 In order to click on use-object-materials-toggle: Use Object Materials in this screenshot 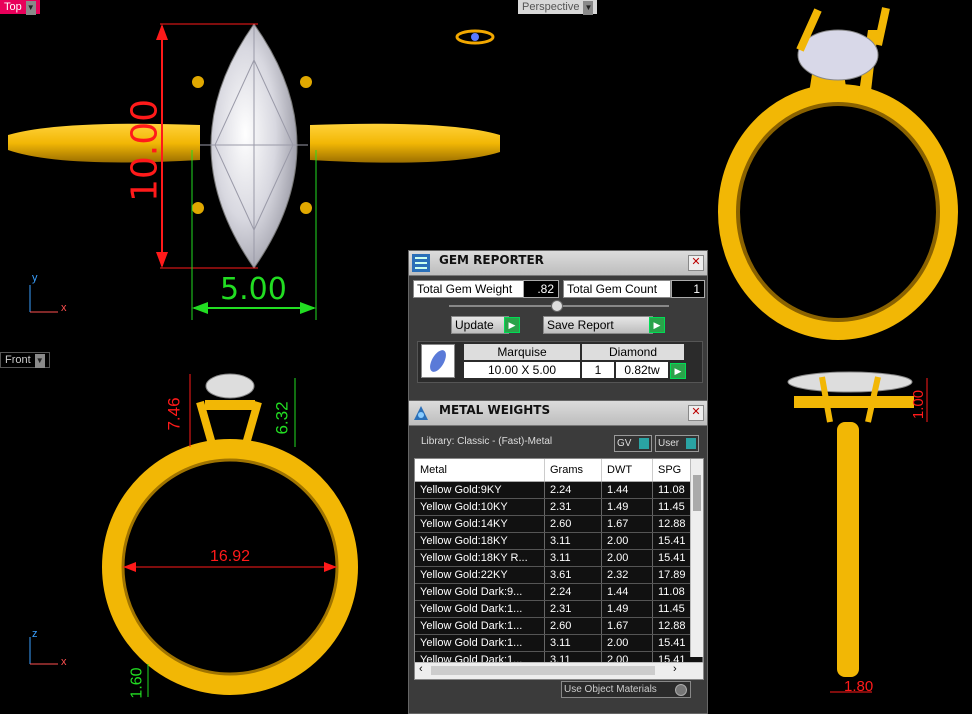, I will do `click(626, 689)`.